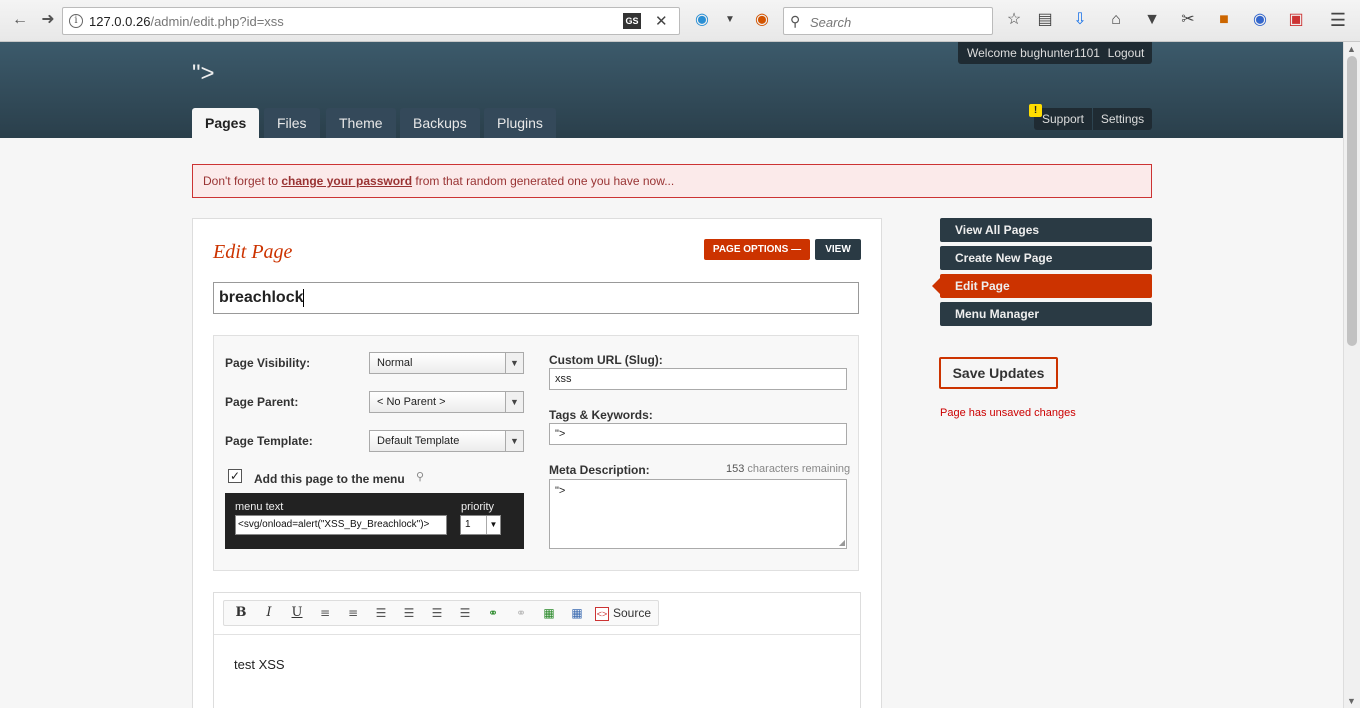 The width and height of the screenshot is (1360, 708). I want to click on source-button: <> Source, so click(623, 613).